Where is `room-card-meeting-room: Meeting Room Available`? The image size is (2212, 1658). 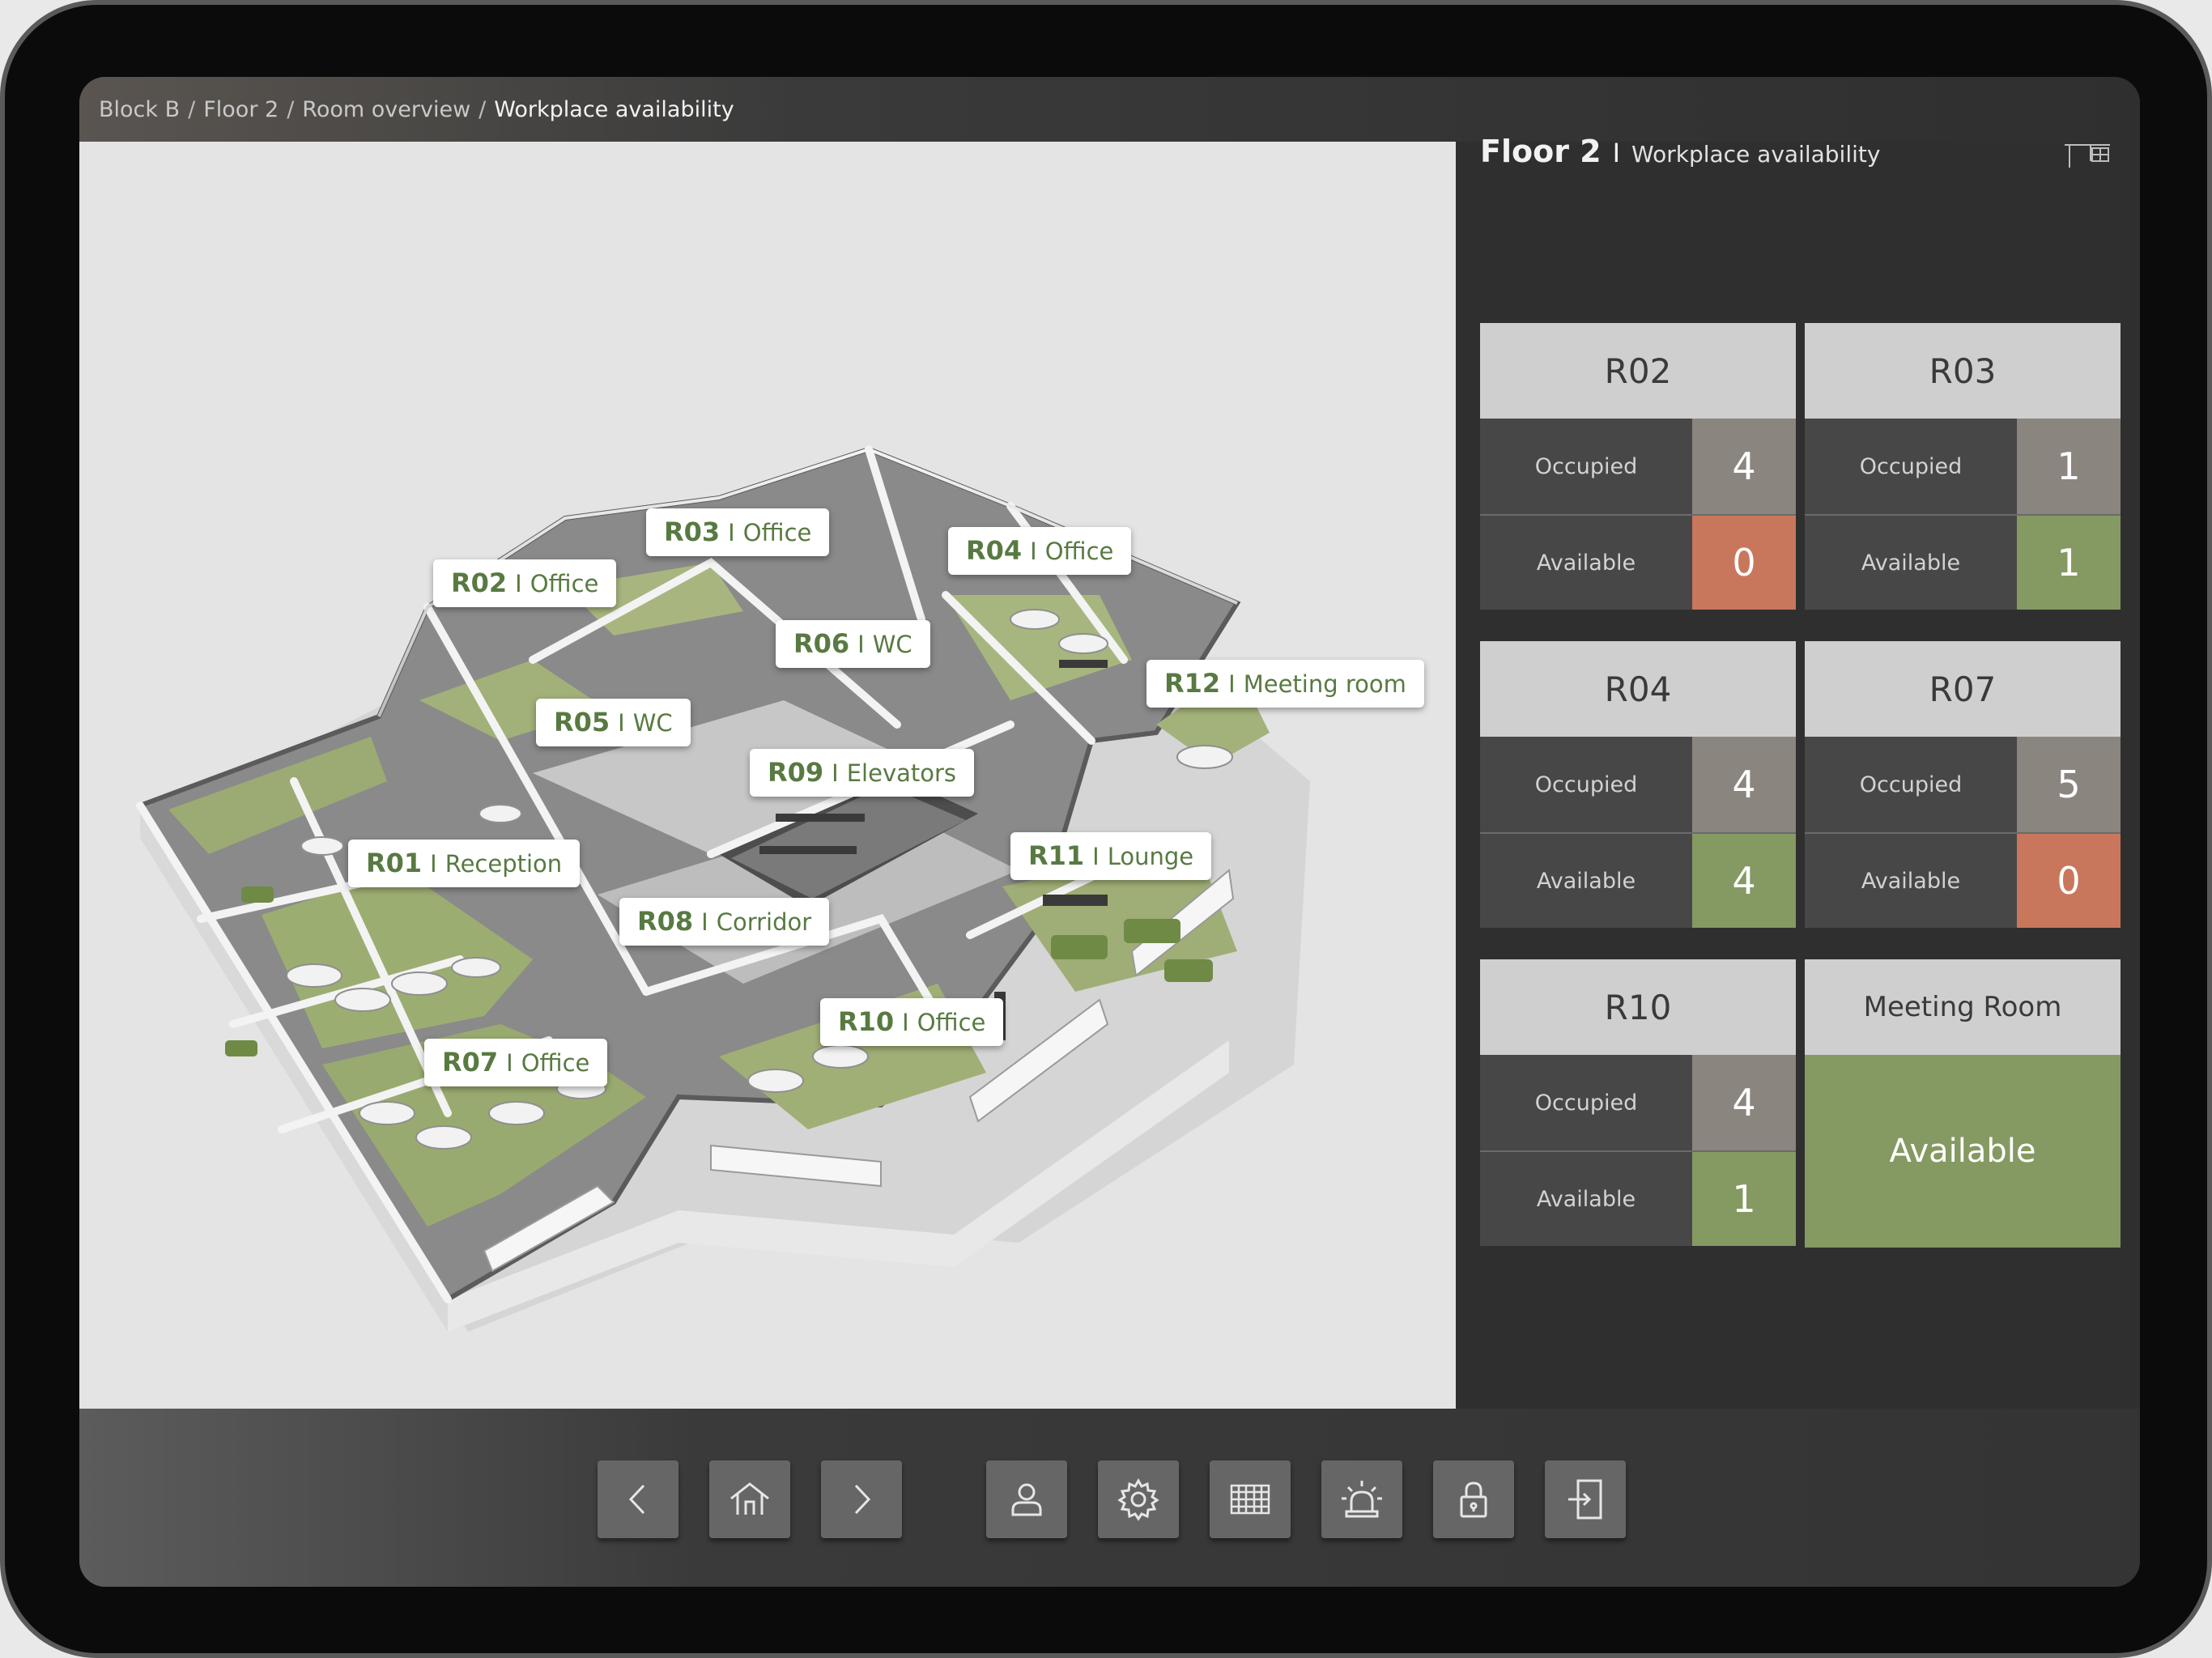 room-card-meeting-room: Meeting Room Available is located at coordinates (1963, 1103).